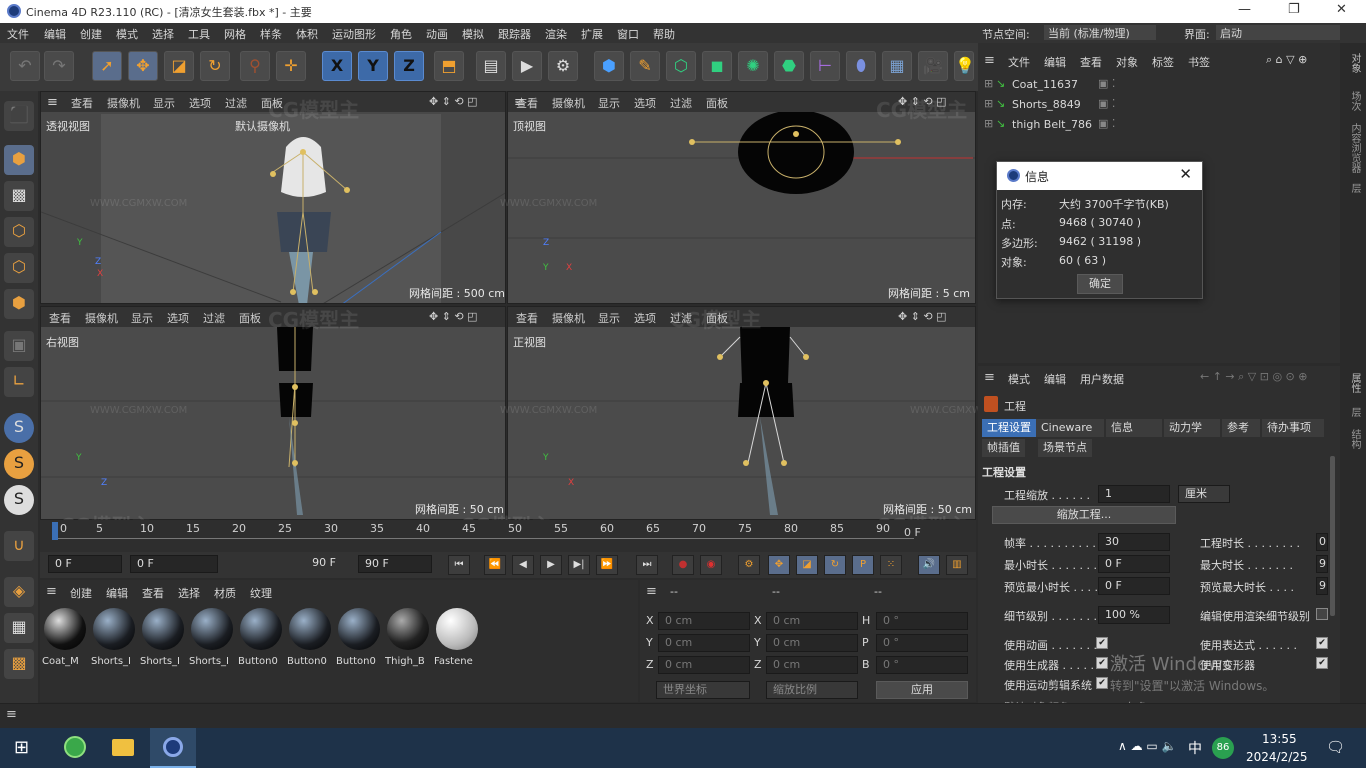 Image resolution: width=1366 pixels, height=768 pixels. Describe the element at coordinates (1354, 148) in the screenshot. I see `side-tab-content-browser: 内容浏览器` at that location.